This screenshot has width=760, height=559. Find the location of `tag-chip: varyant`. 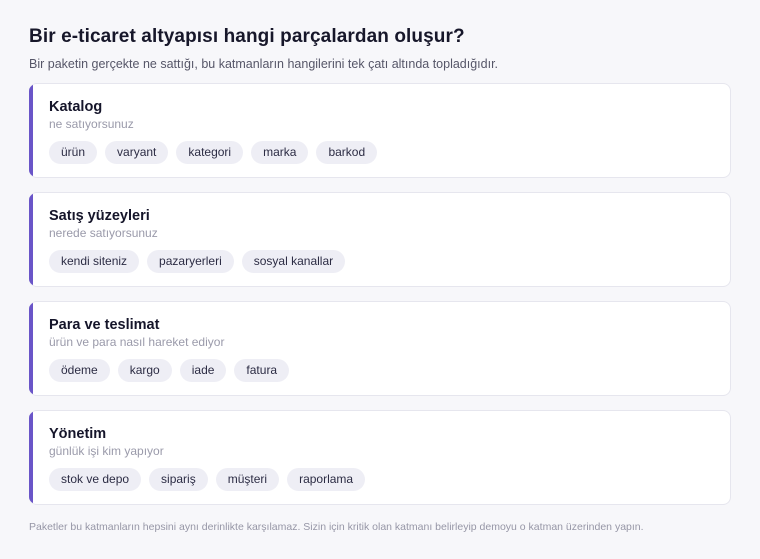

tag-chip: varyant is located at coordinates (137, 152).